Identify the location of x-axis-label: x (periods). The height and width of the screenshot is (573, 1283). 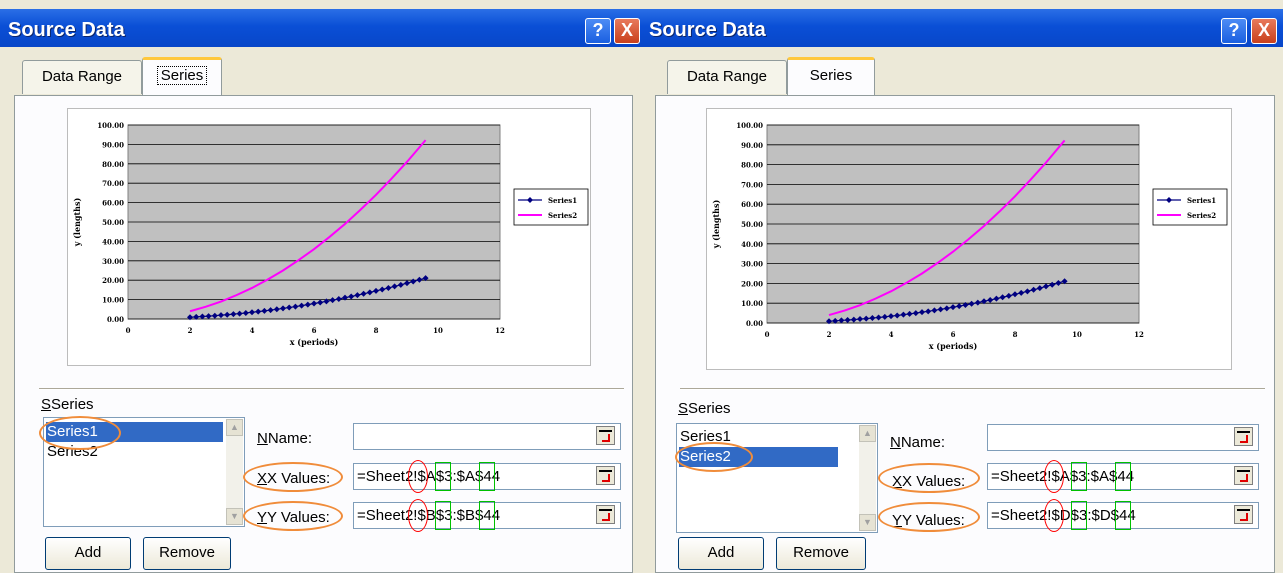
(314, 342).